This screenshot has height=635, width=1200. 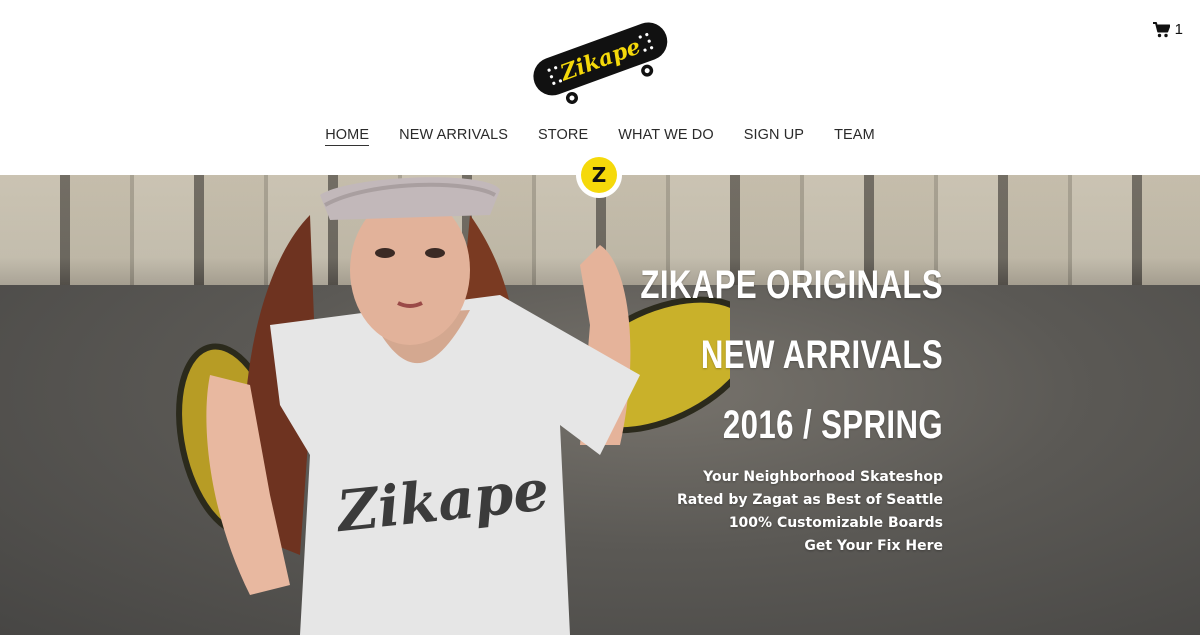 What do you see at coordinates (810, 500) in the screenshot?
I see `tagline-2: Rated by Zagat as Best of Seattle` at bounding box center [810, 500].